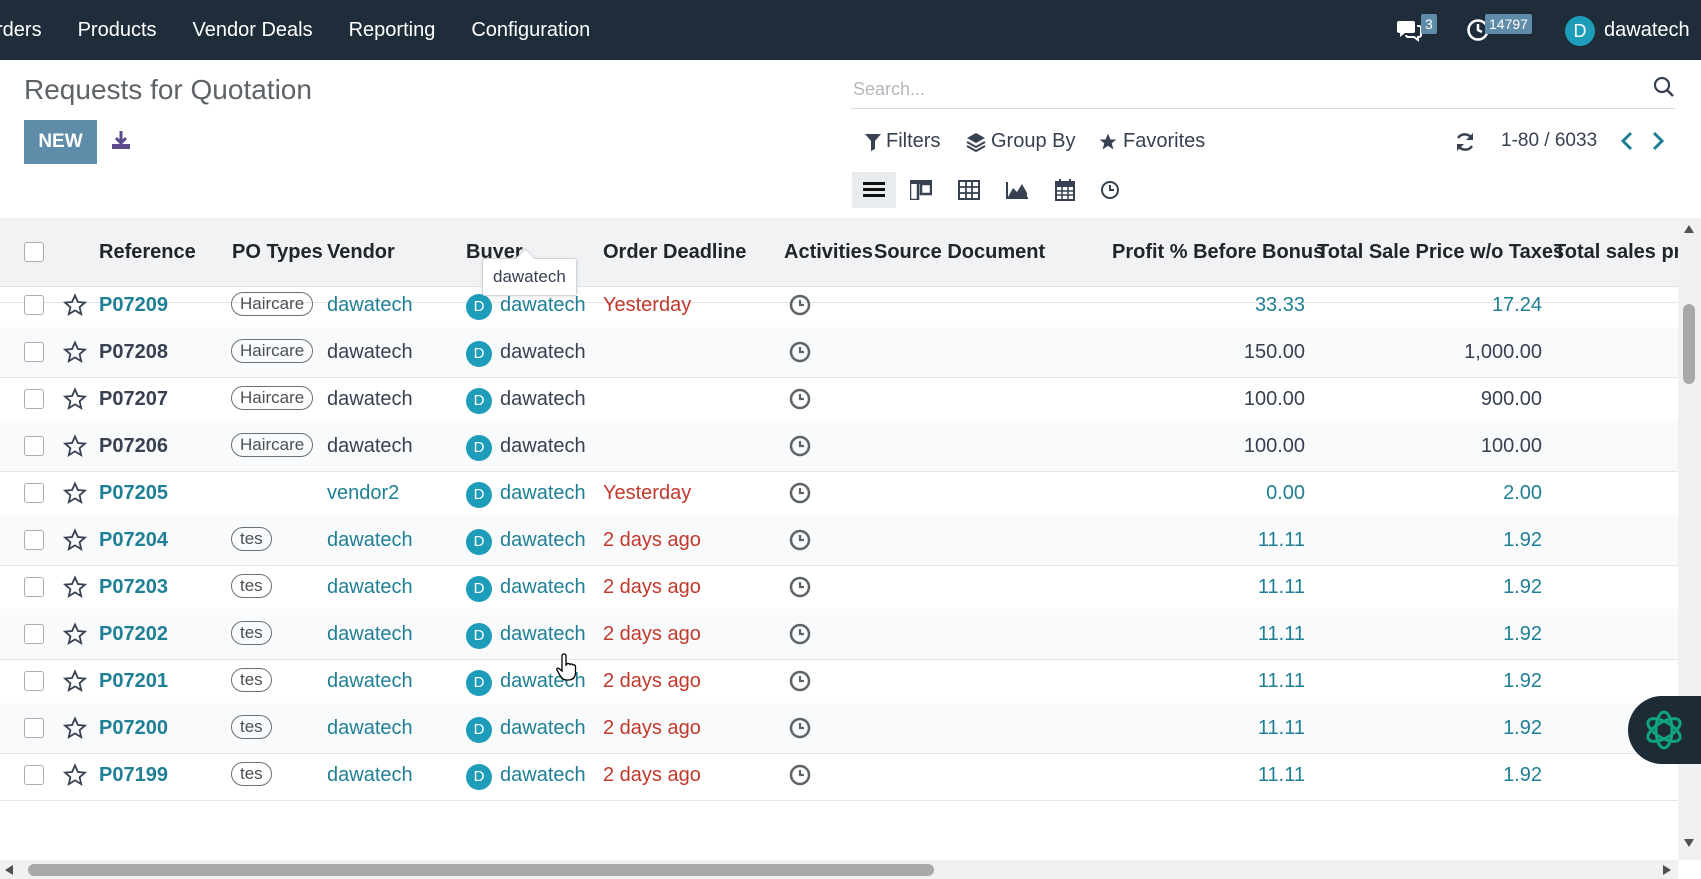 The height and width of the screenshot is (879, 1701). I want to click on chevron-right-icon, so click(1658, 143).